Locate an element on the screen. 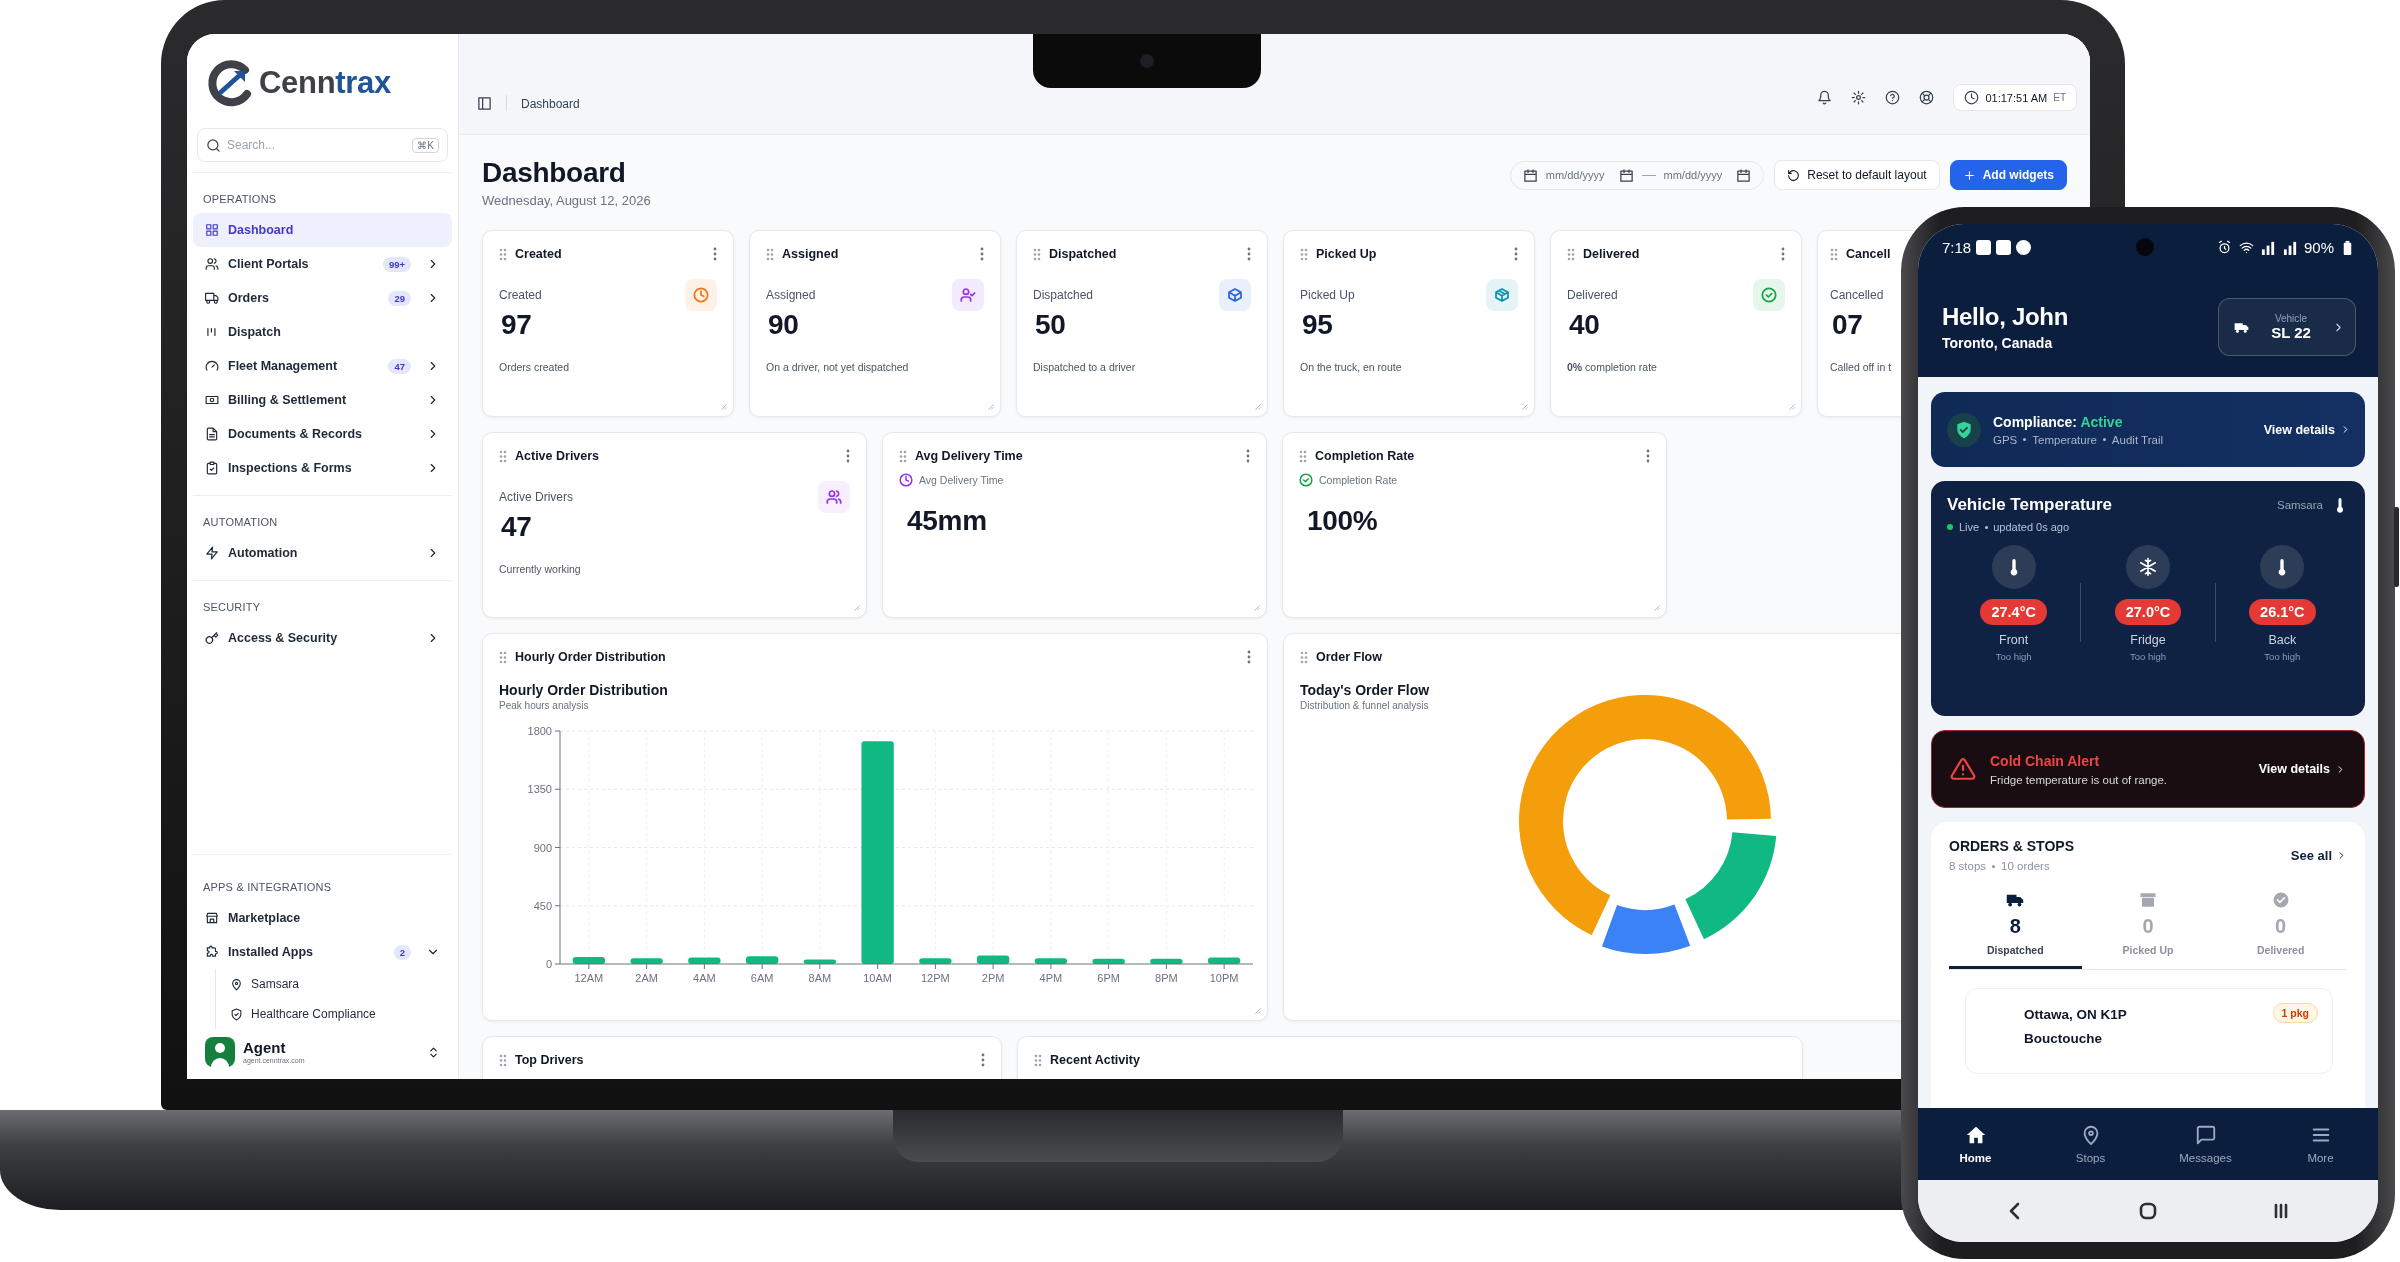 The height and width of the screenshot is (1262, 2400). nav-tab: Messages is located at coordinates (2205, 1144).